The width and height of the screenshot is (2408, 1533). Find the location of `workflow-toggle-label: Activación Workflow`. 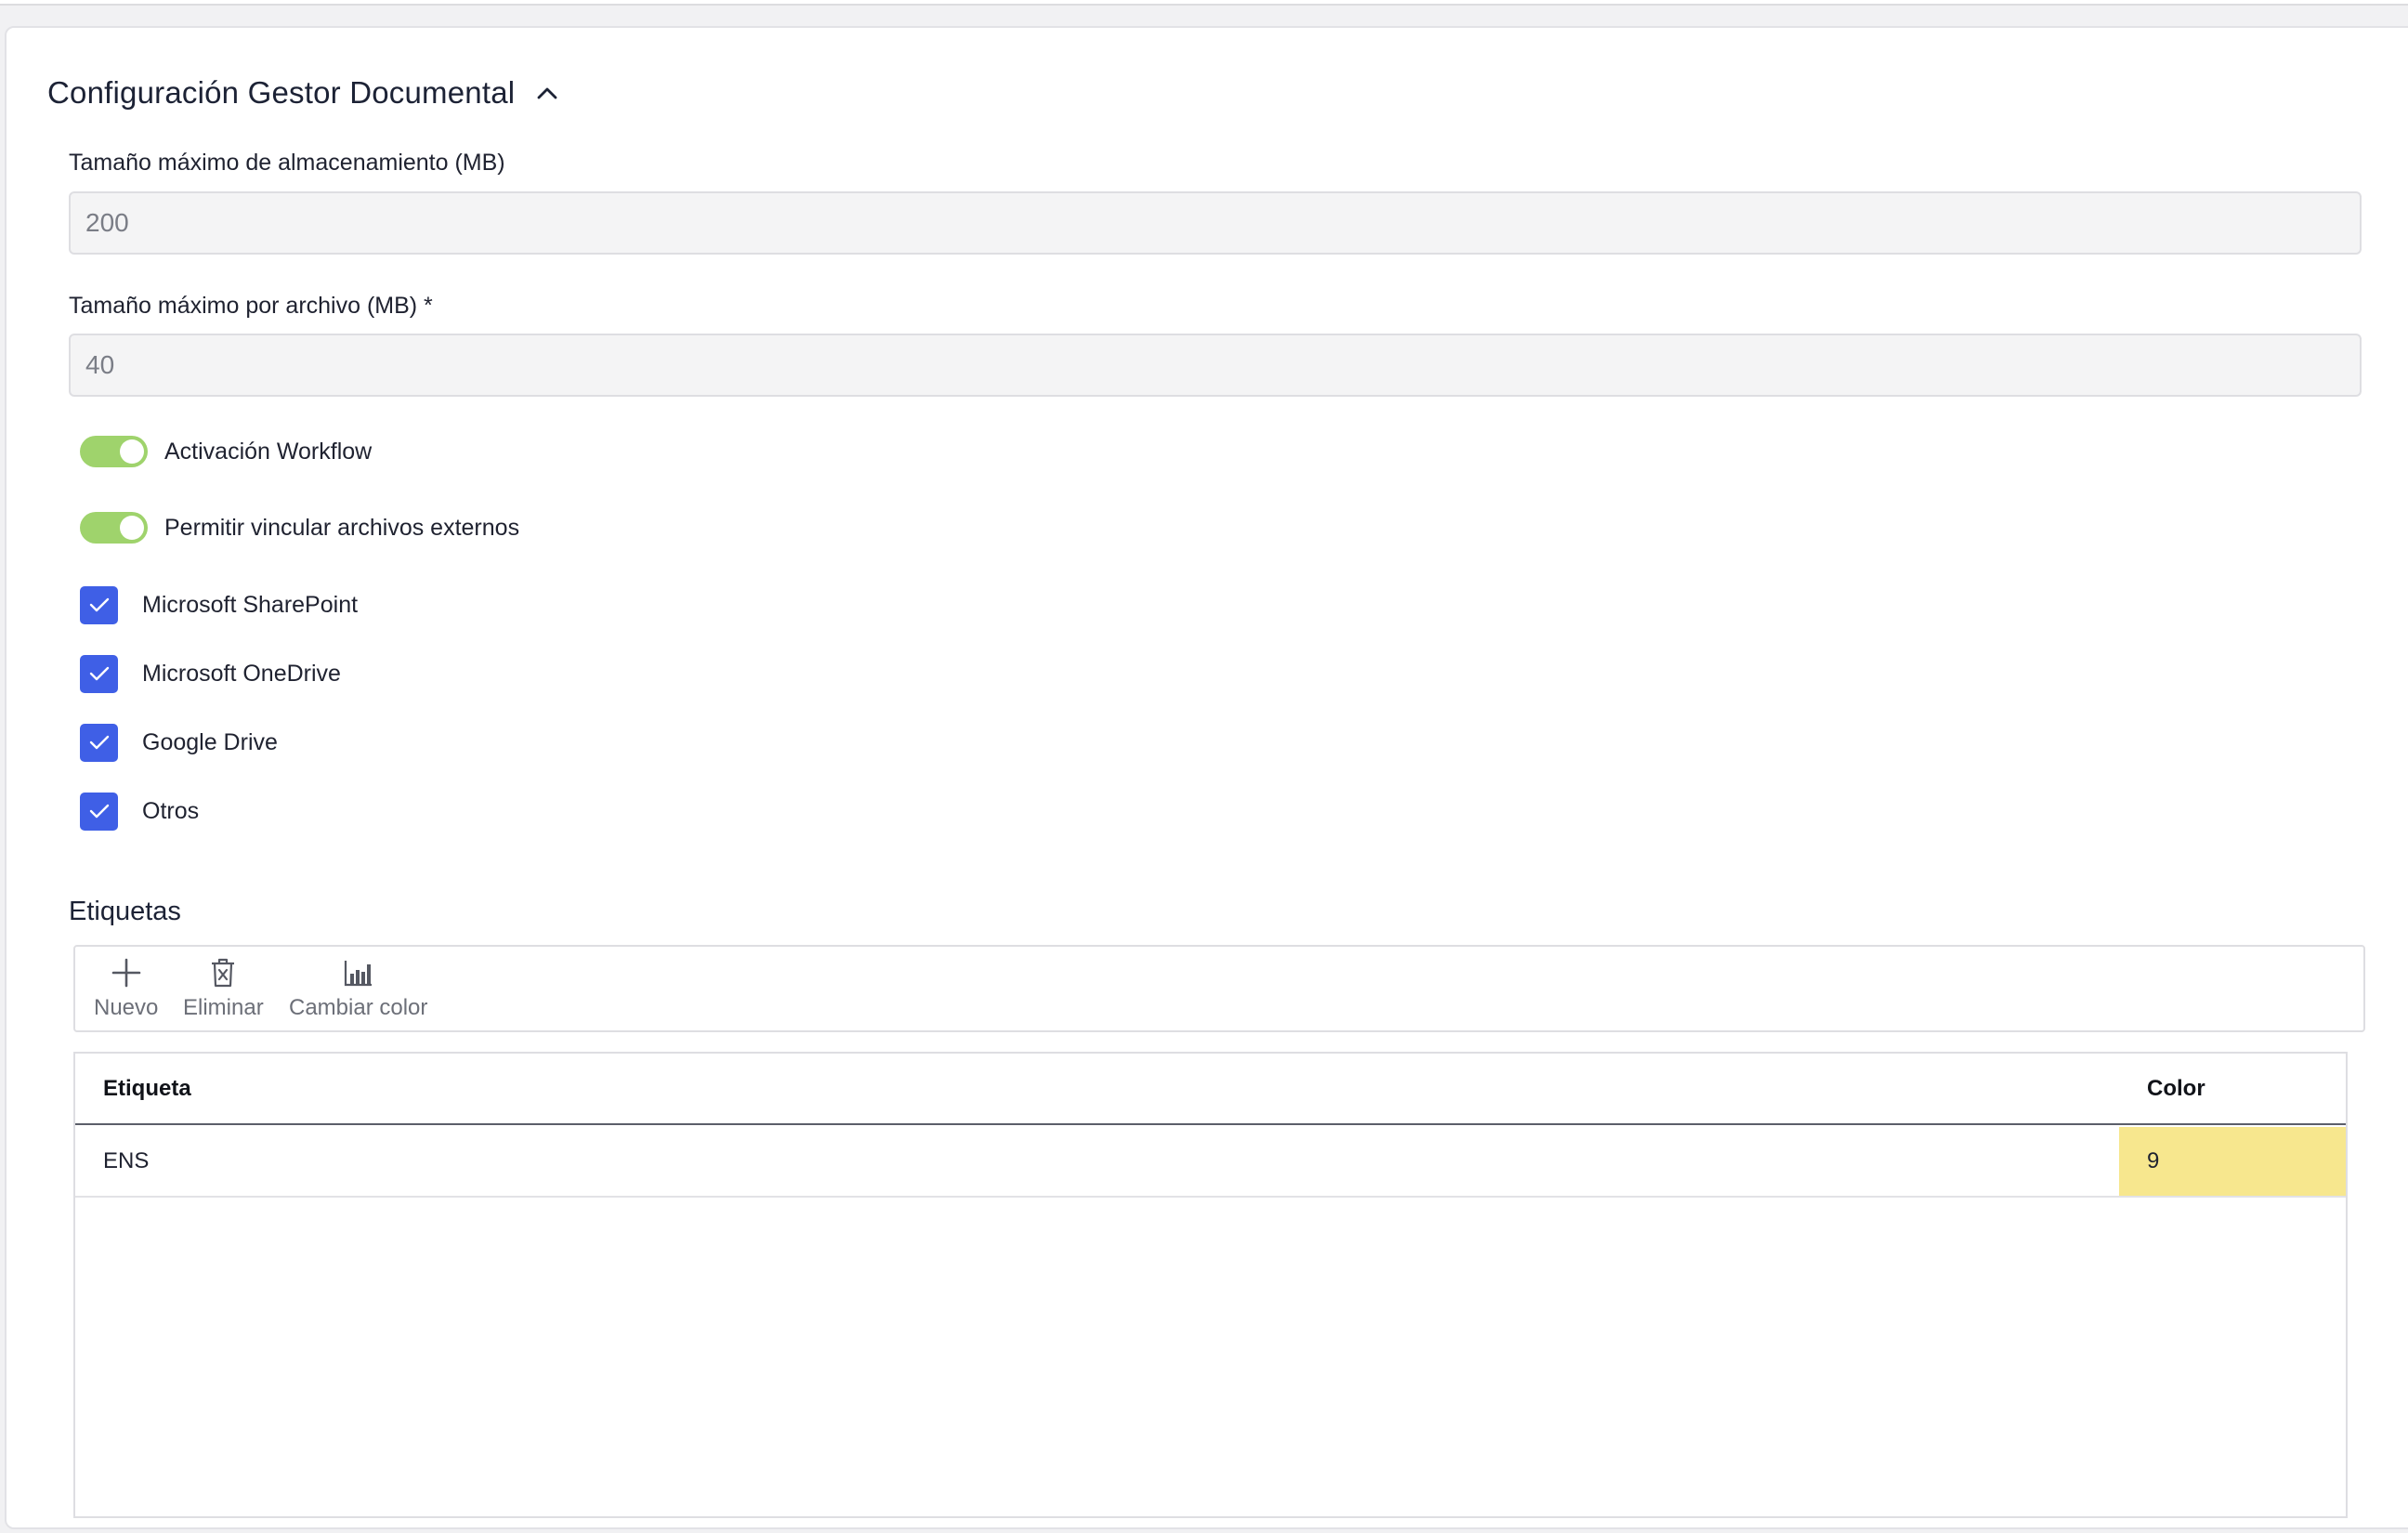

workflow-toggle-label: Activación Workflow is located at coordinates (268, 451).